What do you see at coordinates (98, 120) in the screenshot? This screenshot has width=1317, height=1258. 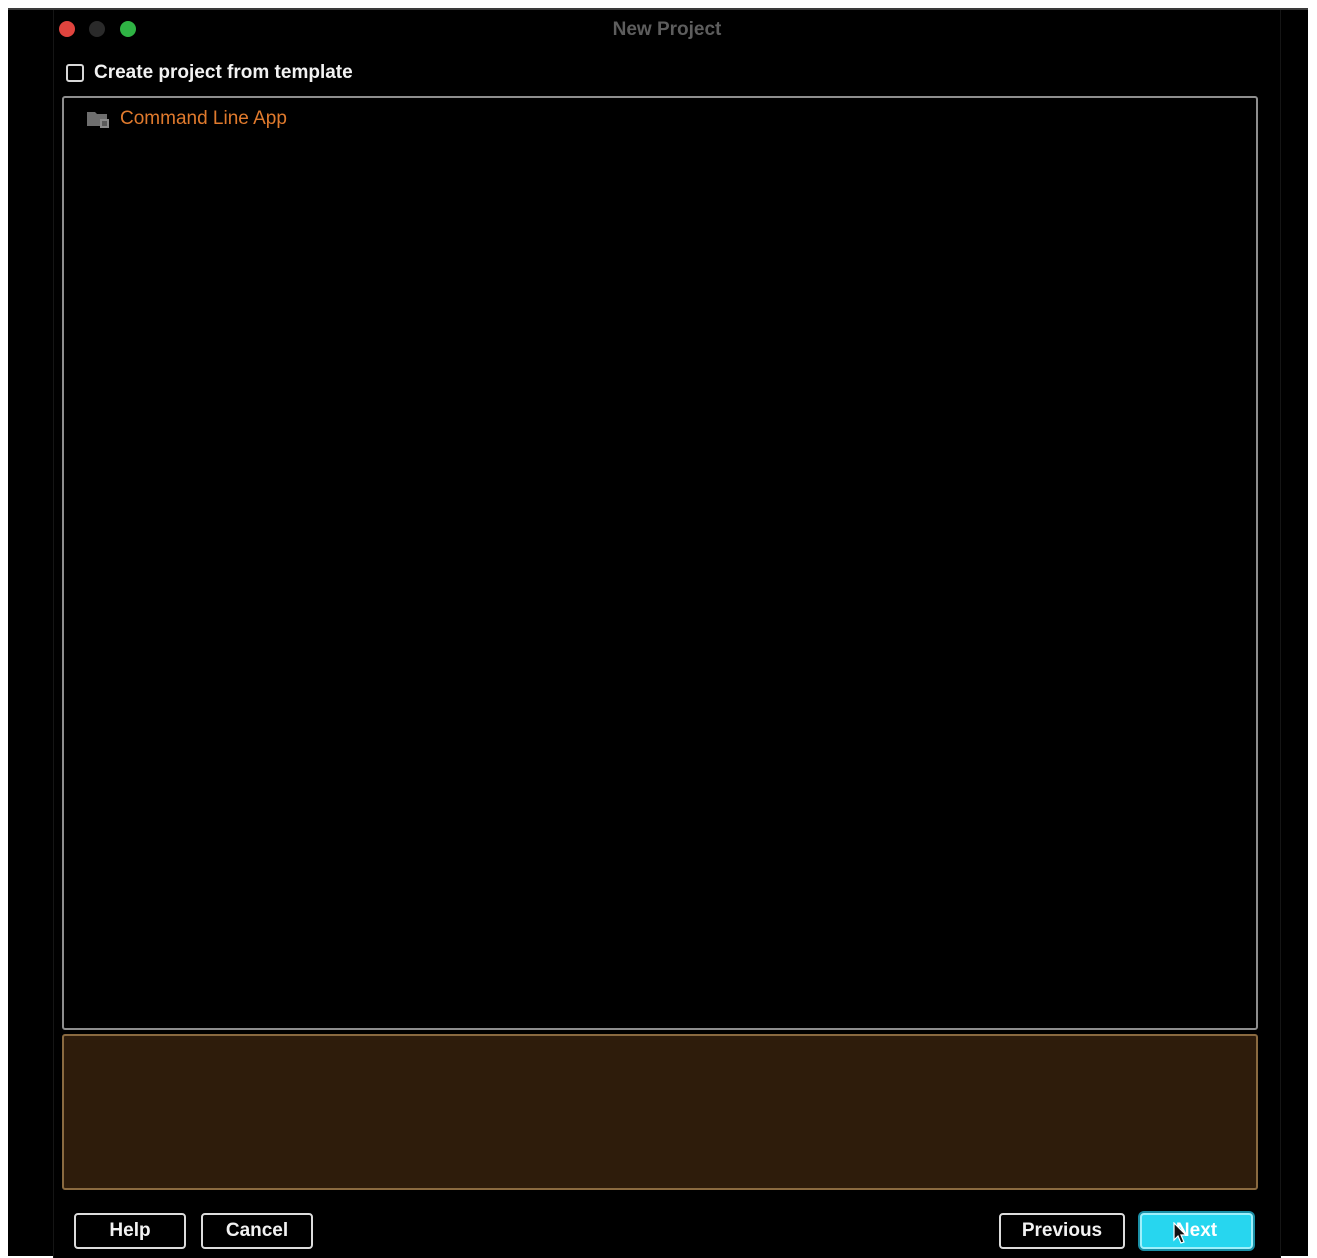 I see `folder-icon` at bounding box center [98, 120].